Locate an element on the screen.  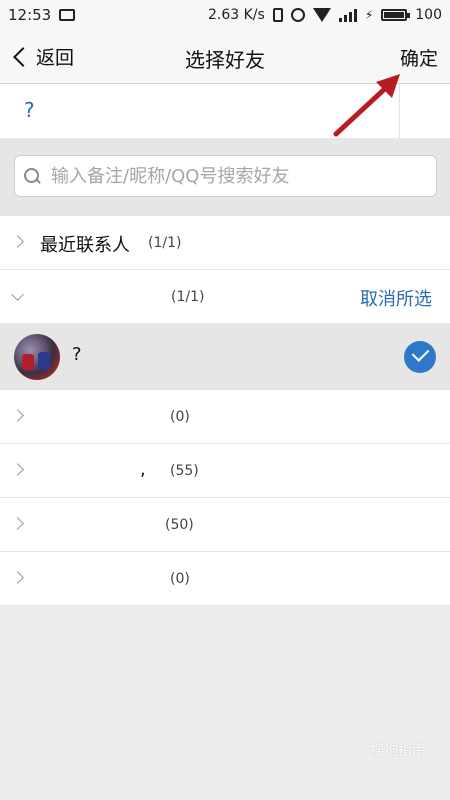
wifi-icon is located at coordinates (321, 15).